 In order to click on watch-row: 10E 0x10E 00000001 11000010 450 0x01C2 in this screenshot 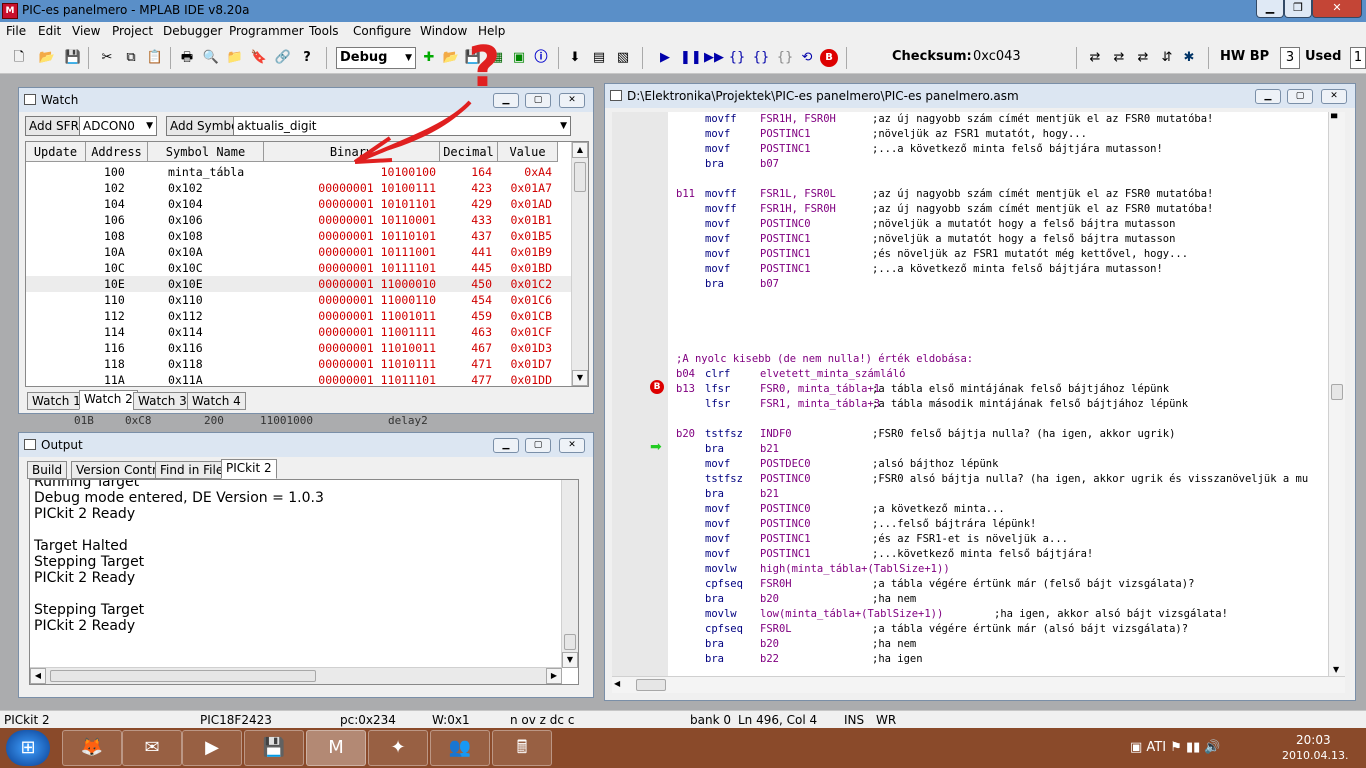, I will do `click(300, 284)`.